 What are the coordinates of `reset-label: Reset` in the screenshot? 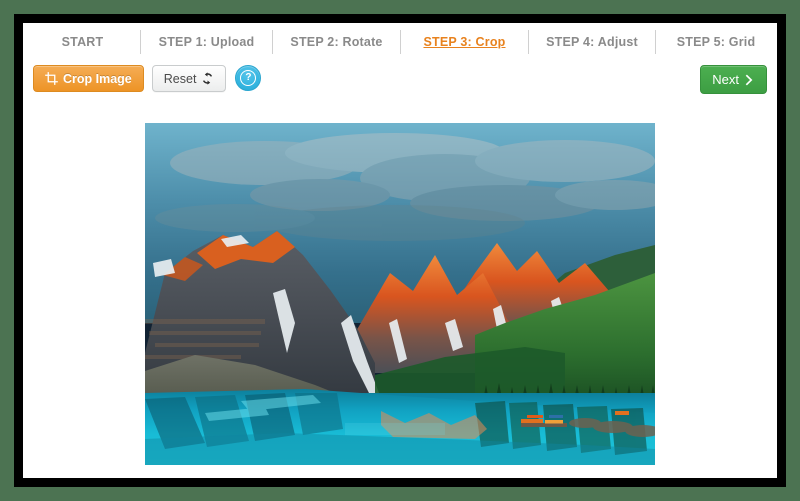 It's located at (180, 78).